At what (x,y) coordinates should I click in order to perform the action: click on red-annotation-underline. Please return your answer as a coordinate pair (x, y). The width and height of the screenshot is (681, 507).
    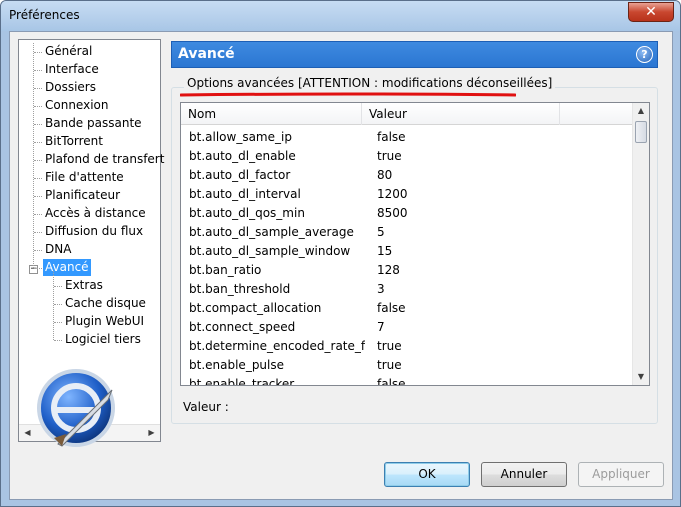
    Looking at the image, I should click on (348, 94).